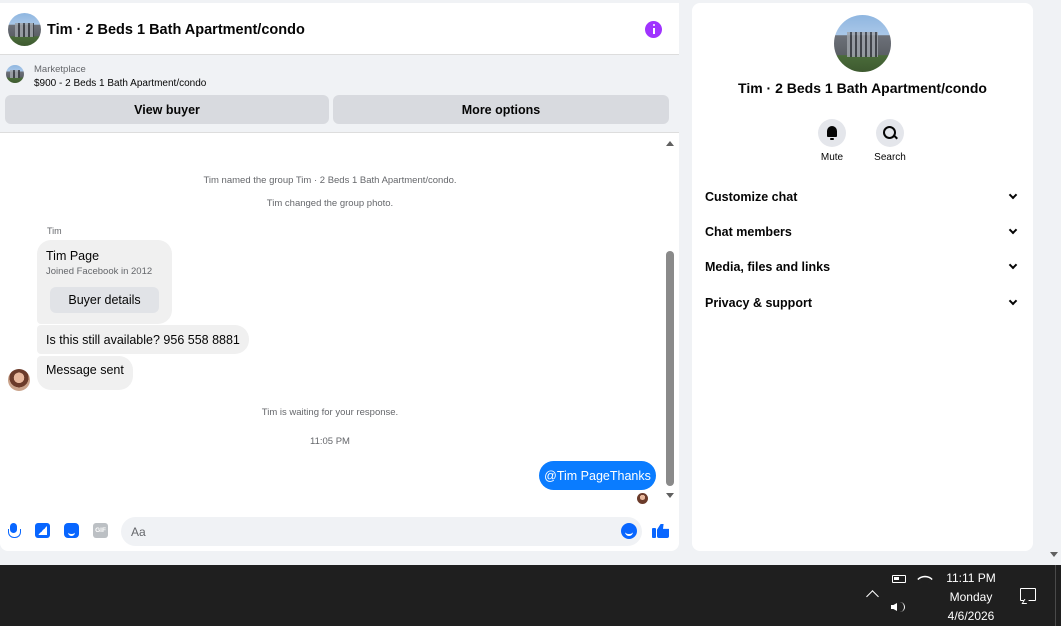 Image resolution: width=1061 pixels, height=626 pixels. What do you see at coordinates (890, 157) in the screenshot?
I see `search-label: Search` at bounding box center [890, 157].